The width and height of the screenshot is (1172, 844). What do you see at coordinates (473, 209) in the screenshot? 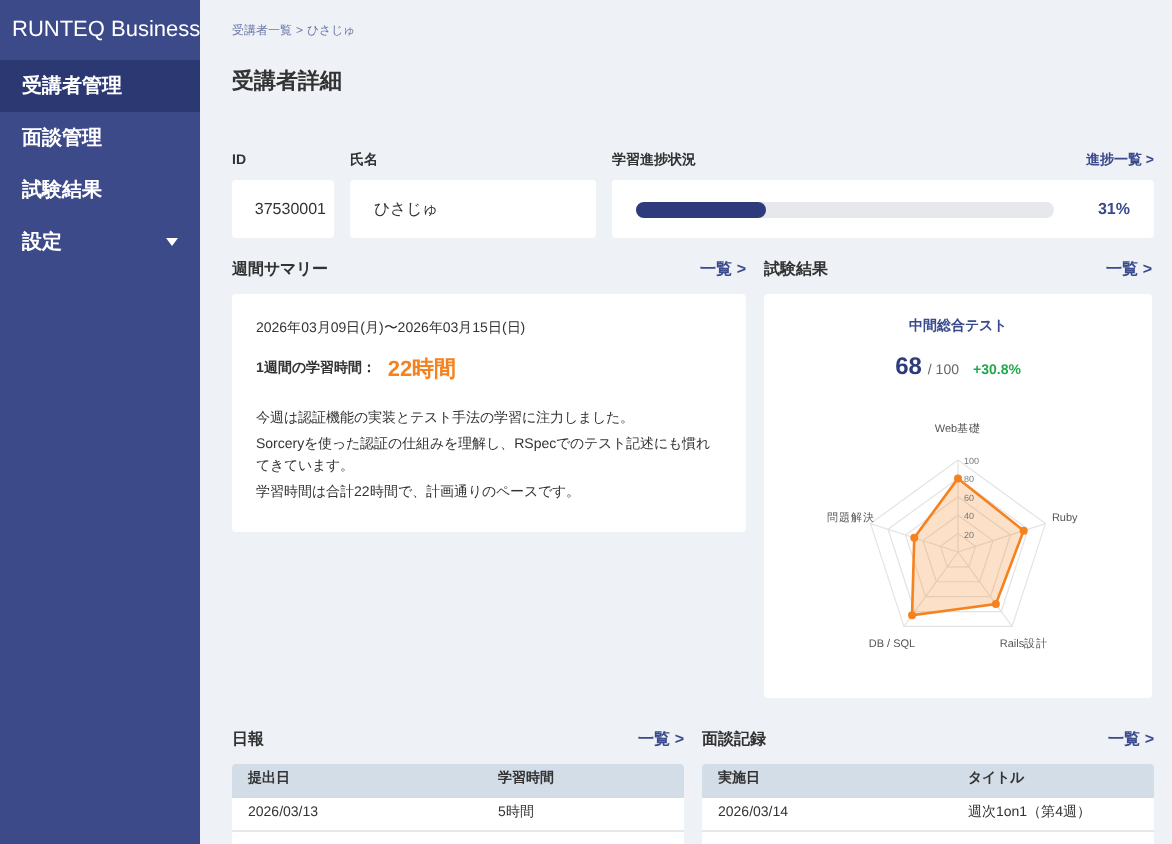
I see `name-field: ひさじゅ` at bounding box center [473, 209].